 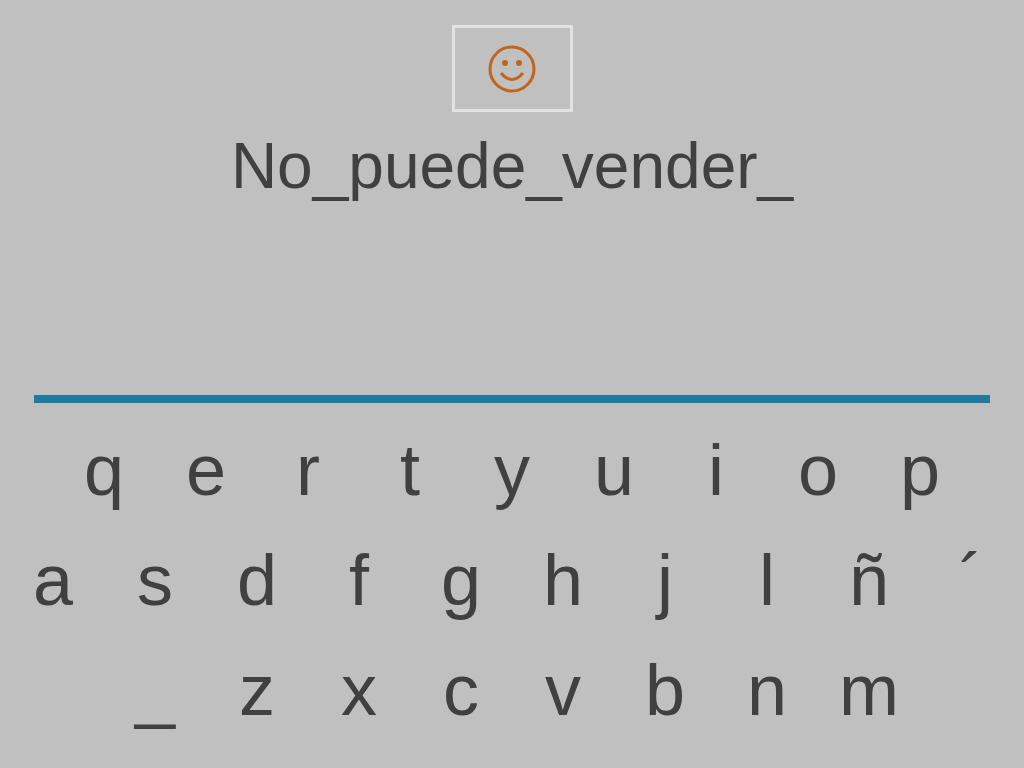 What do you see at coordinates (512, 470) in the screenshot?
I see `key: y` at bounding box center [512, 470].